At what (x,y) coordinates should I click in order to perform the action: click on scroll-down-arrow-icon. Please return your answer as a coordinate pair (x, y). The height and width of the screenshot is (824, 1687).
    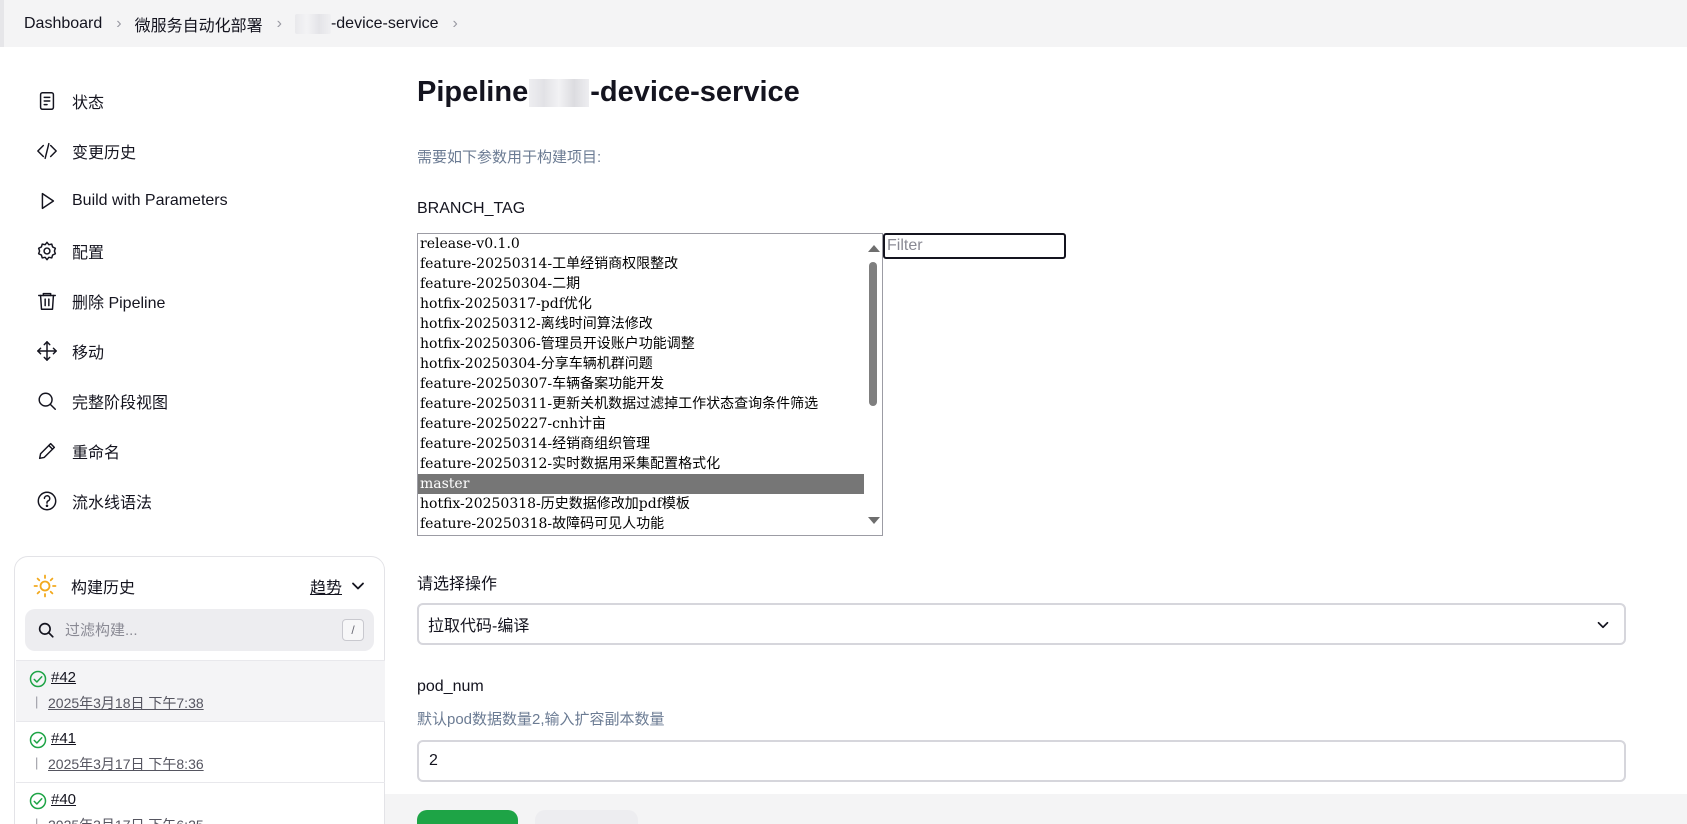
    Looking at the image, I should click on (874, 520).